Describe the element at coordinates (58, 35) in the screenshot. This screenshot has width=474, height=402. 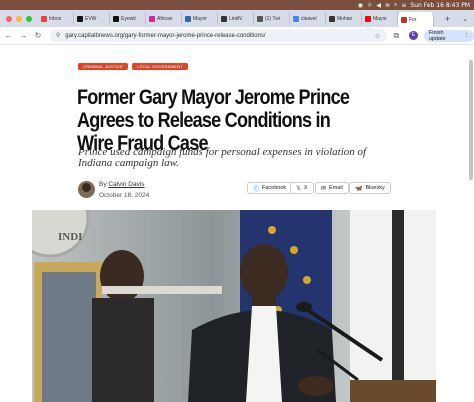
I see `site-info-icon: ⚲` at that location.